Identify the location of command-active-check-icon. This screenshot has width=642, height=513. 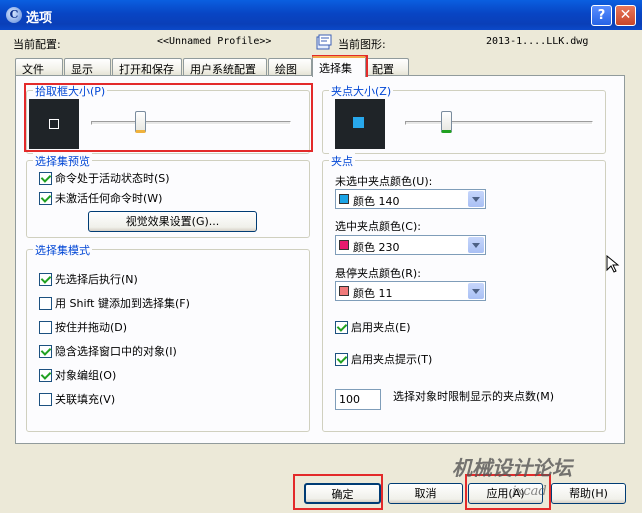
(45, 178).